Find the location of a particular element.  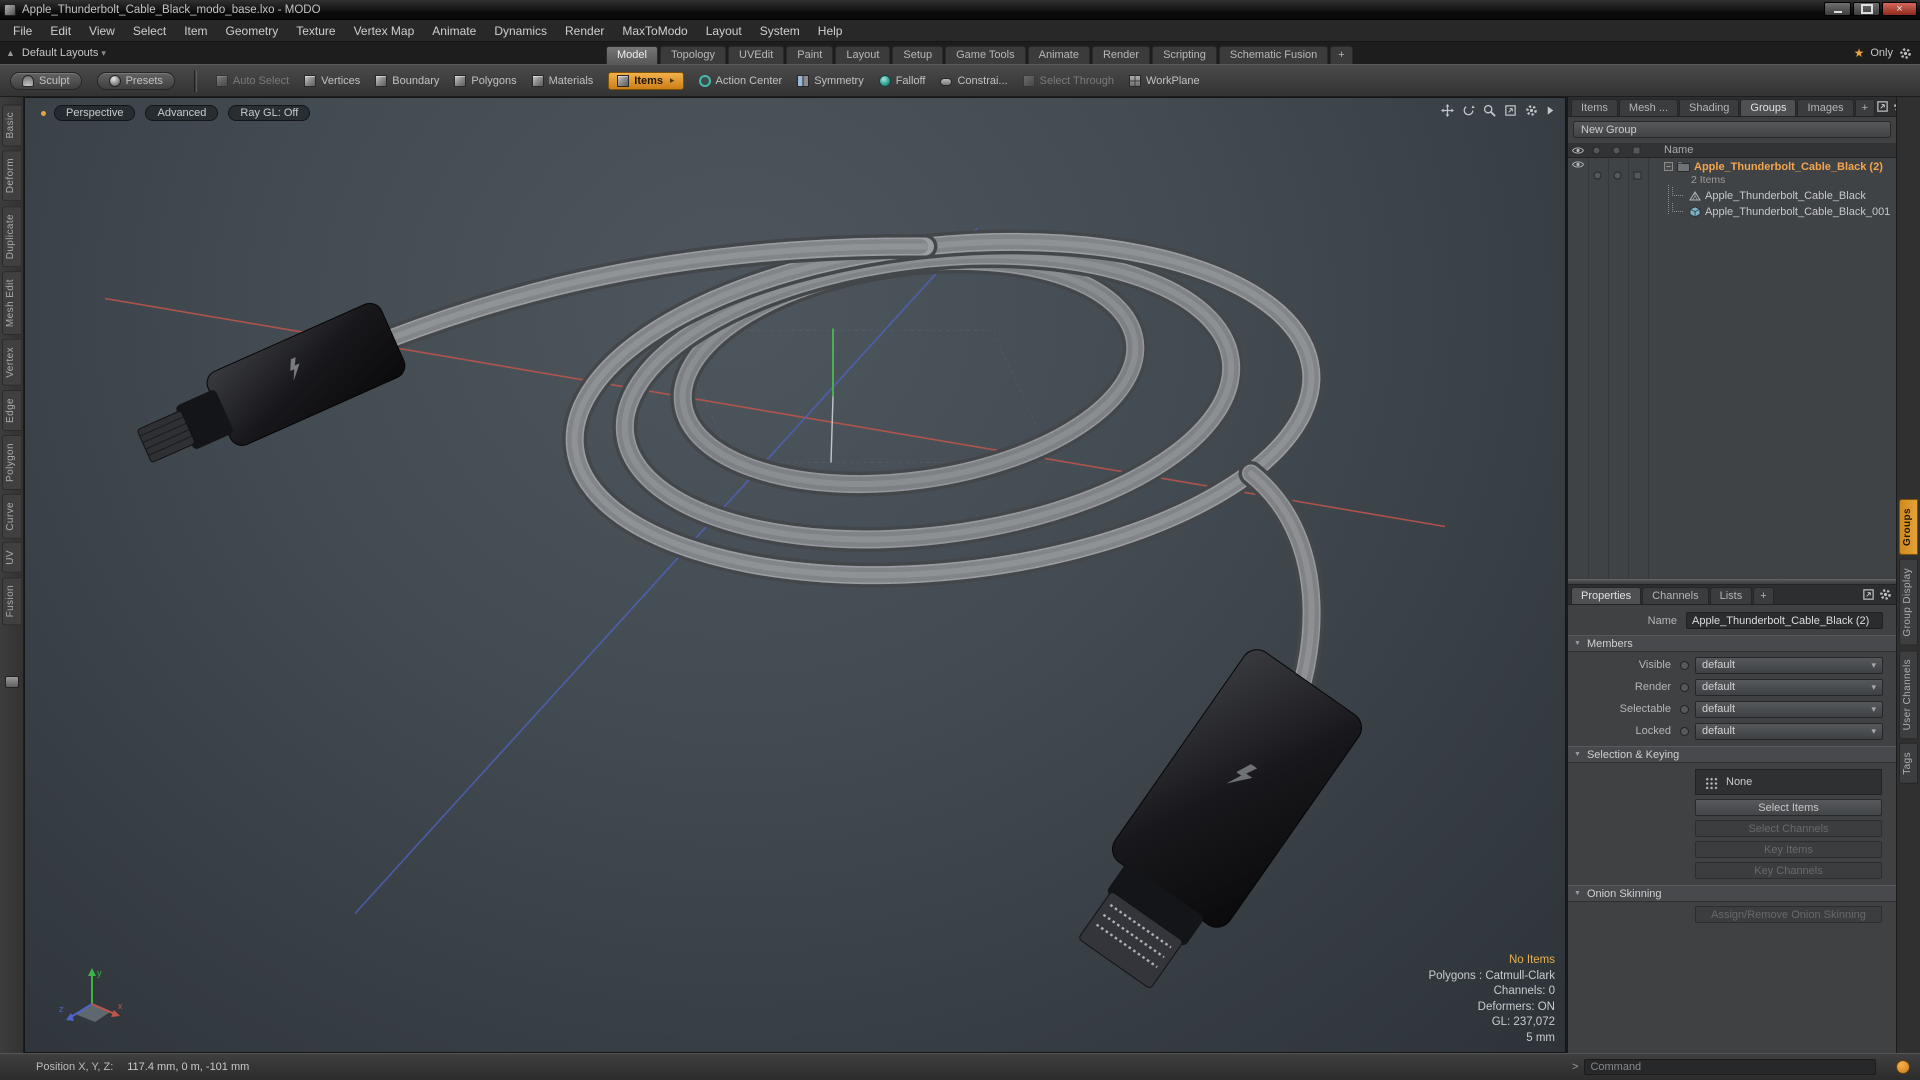

default-layouts-dropdown: Default Layouts ▾ is located at coordinates (64, 53).